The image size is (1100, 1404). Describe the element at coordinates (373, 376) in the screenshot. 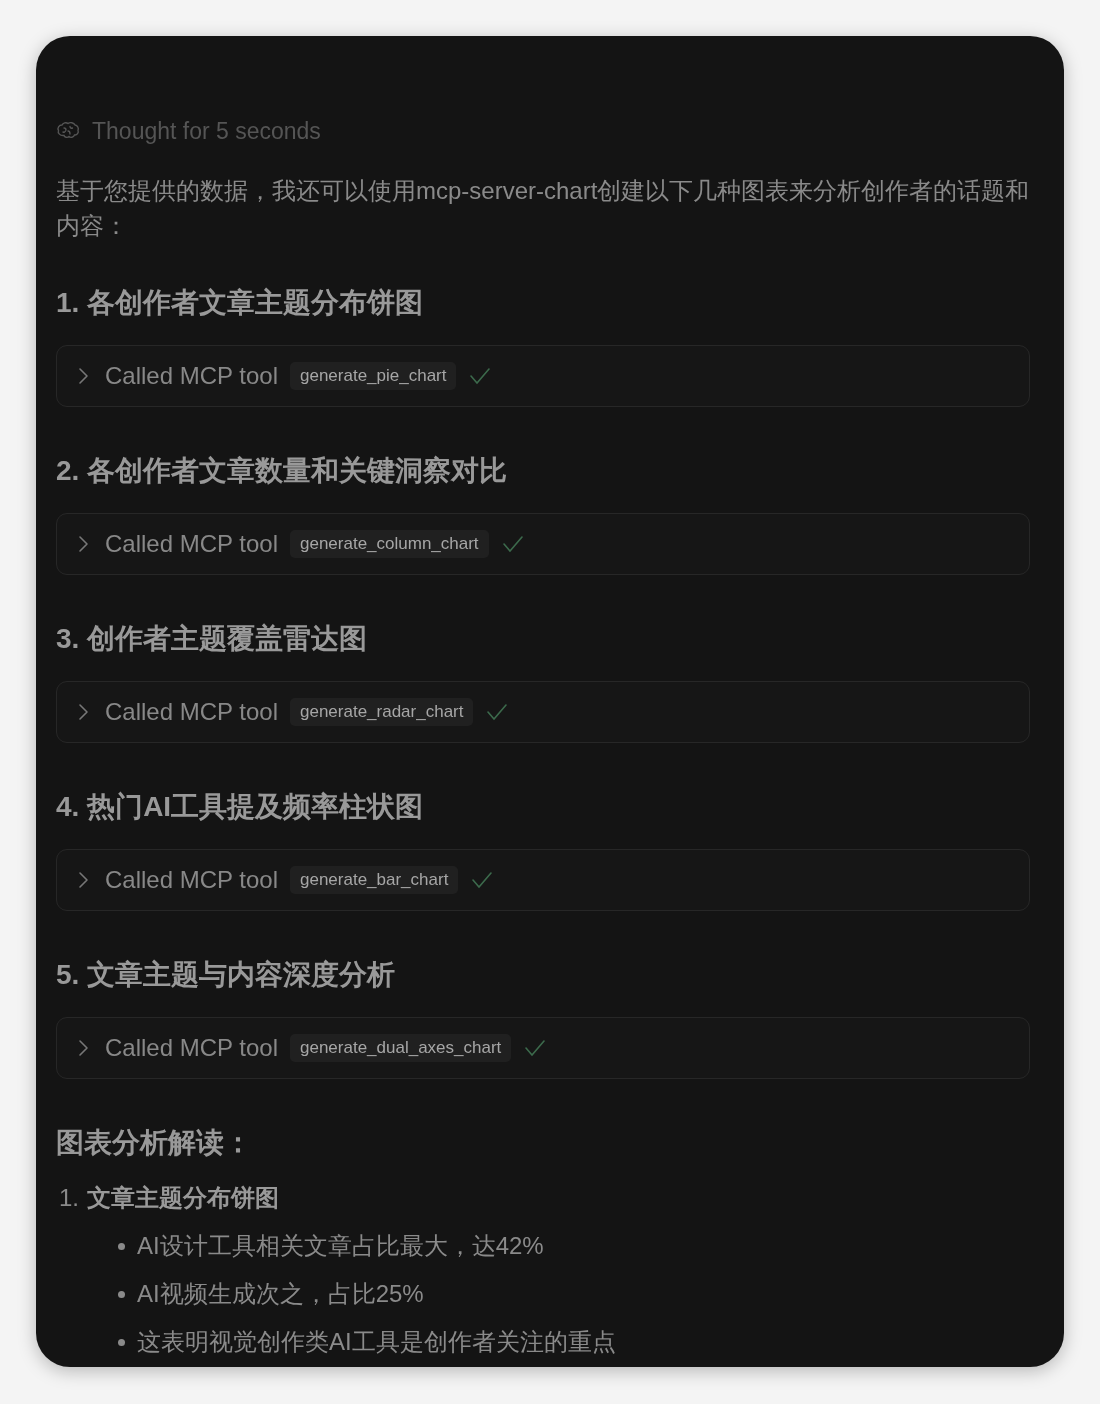

I see `tool-name: generate_pie_chart` at that location.